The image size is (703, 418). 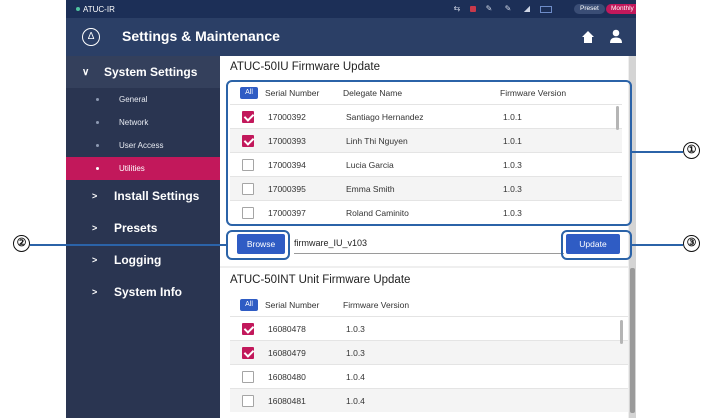 What do you see at coordinates (134, 122) in the screenshot?
I see `sidebar-item-label: Network` at bounding box center [134, 122].